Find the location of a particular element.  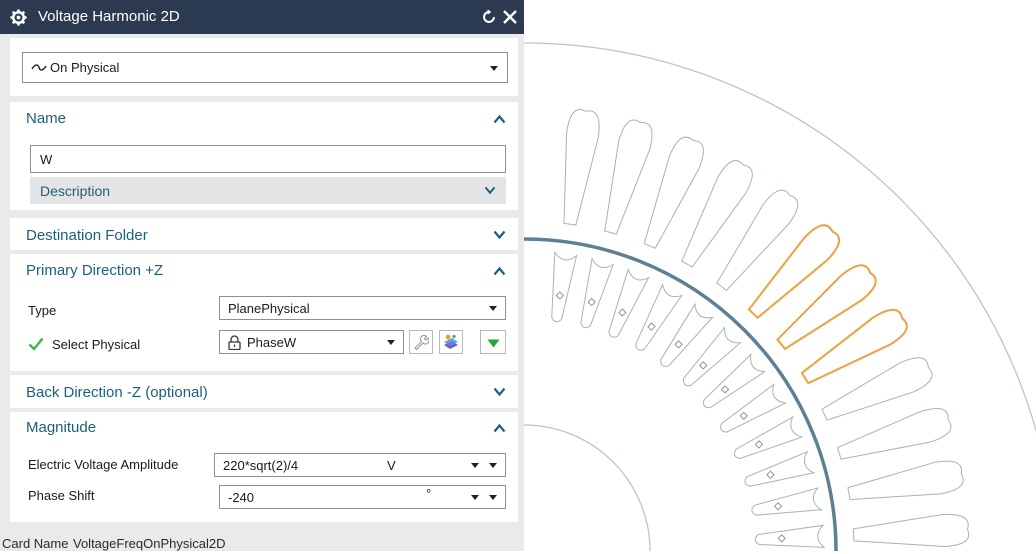

mode-section: On Physical is located at coordinates (264, 67).